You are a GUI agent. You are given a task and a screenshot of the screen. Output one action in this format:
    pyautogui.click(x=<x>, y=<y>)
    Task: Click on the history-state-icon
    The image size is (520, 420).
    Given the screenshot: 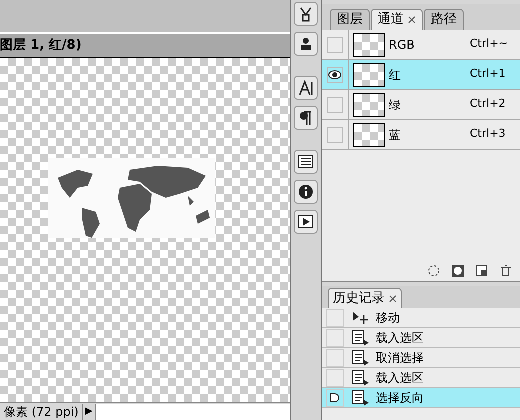 What is the action you would take?
    pyautogui.click(x=335, y=397)
    